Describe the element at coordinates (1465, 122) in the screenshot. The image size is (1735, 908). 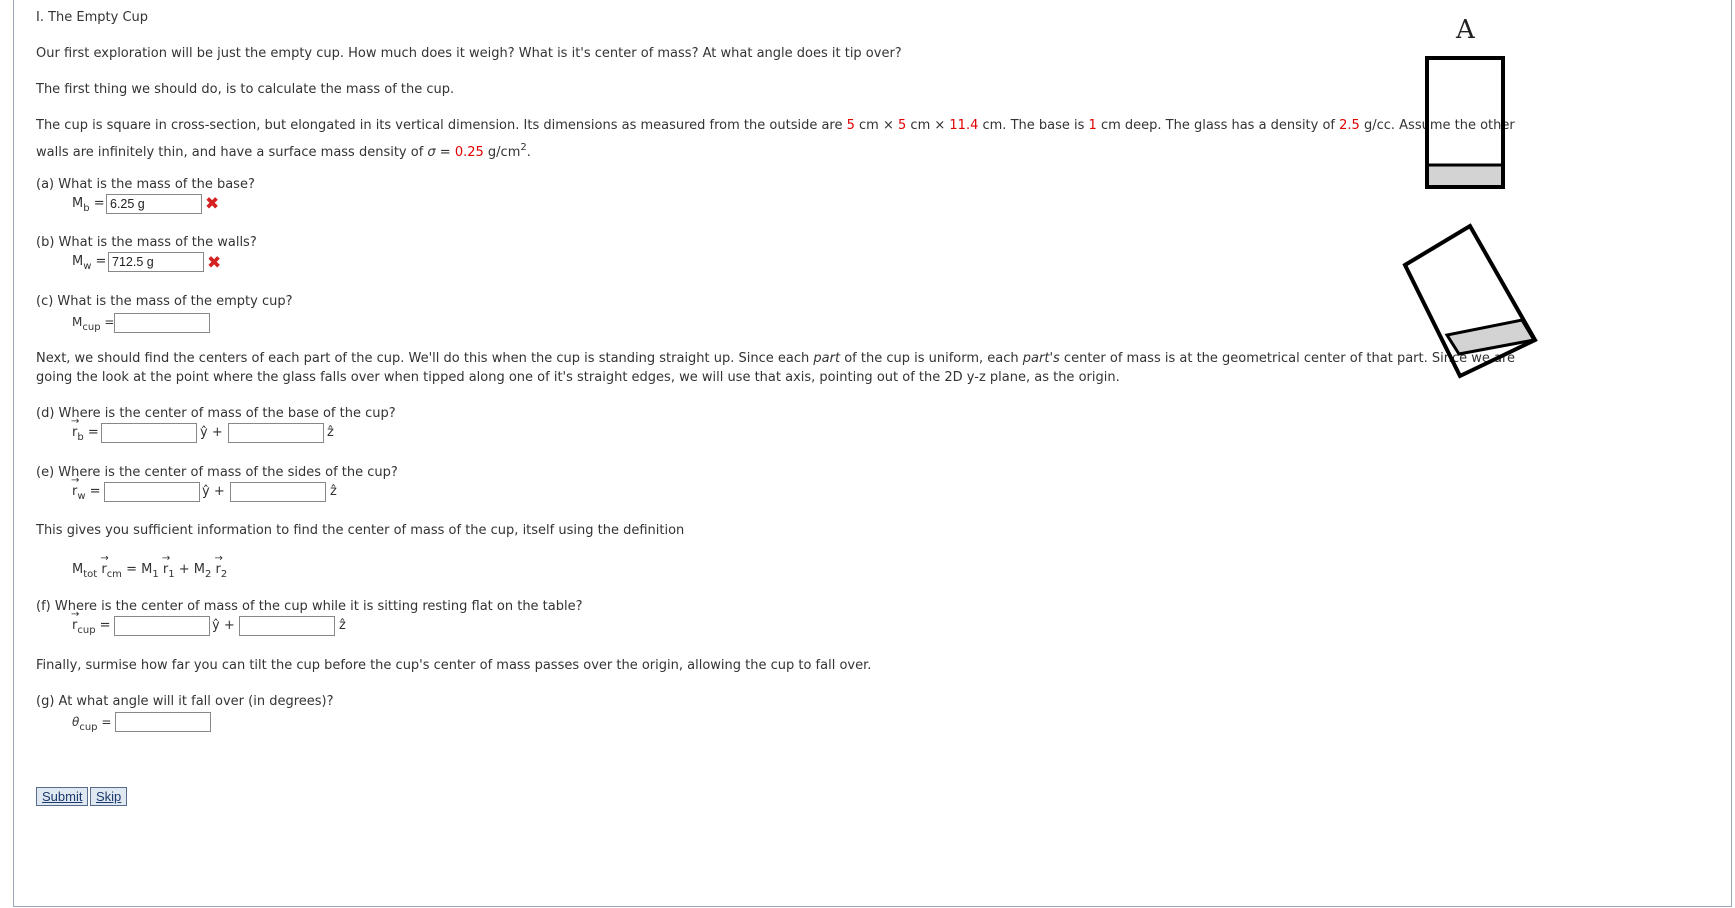
I see `upright-cup` at that location.